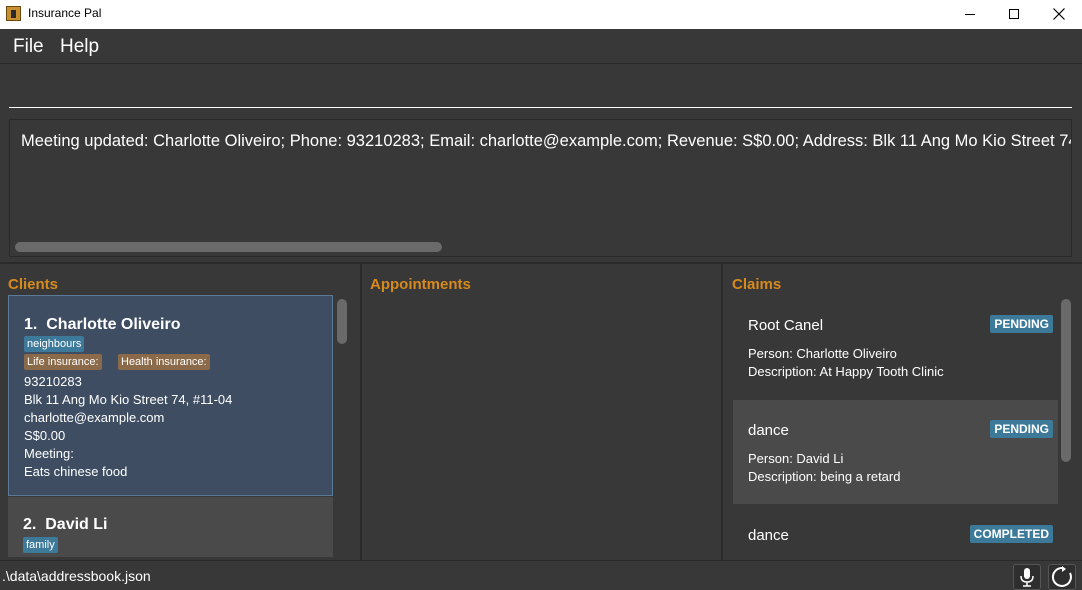 Image resolution: width=1082 pixels, height=590 pixels. I want to click on client-name: 2. David Li, so click(65, 524).